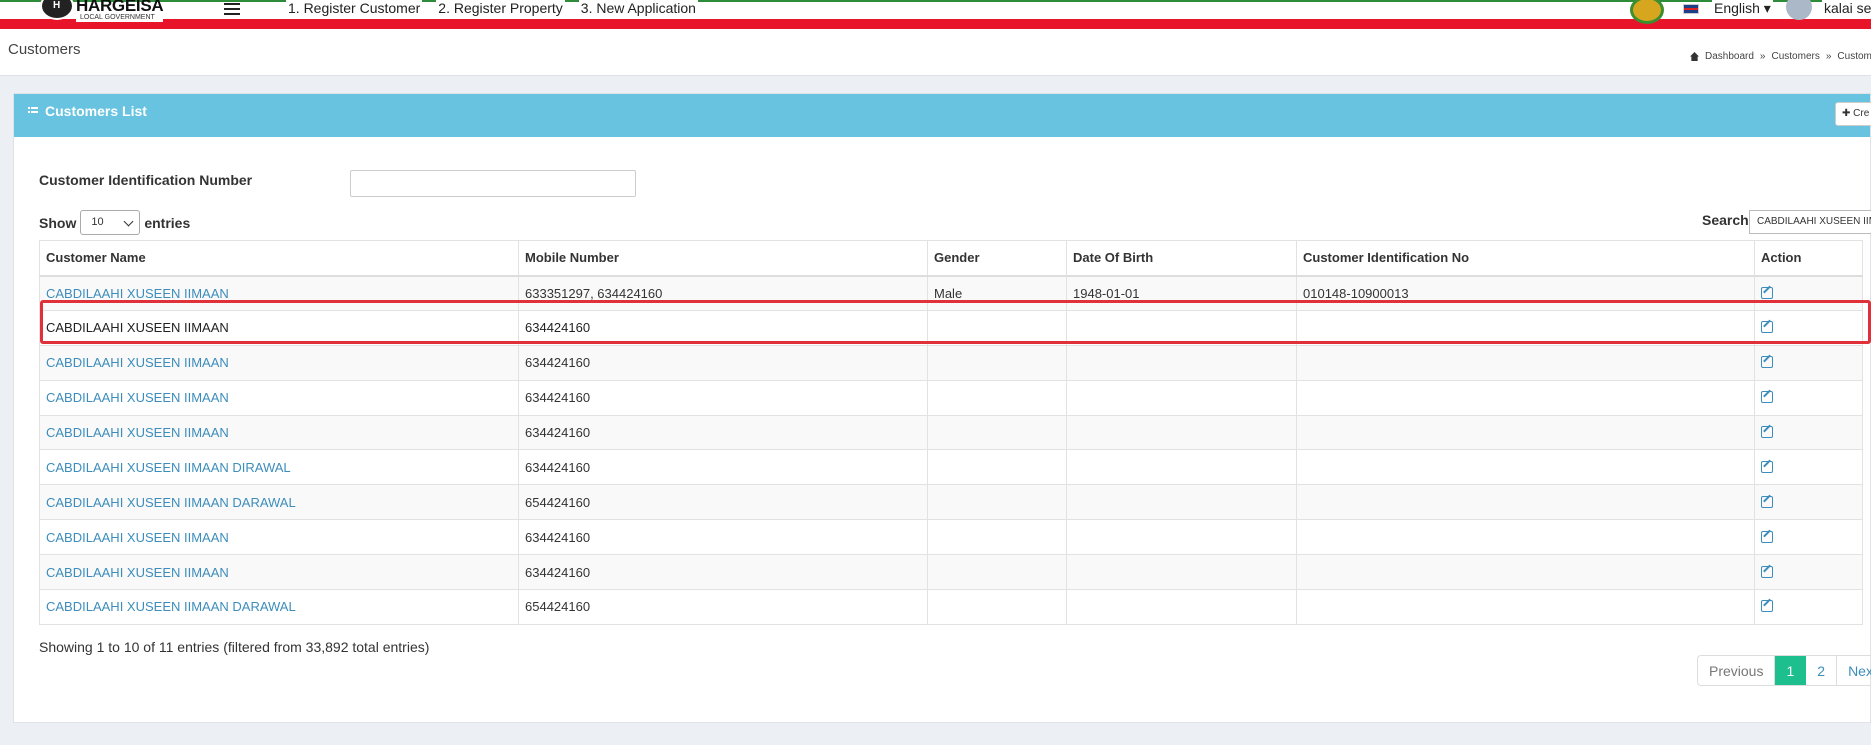  I want to click on page-size-select: 10, so click(110, 222).